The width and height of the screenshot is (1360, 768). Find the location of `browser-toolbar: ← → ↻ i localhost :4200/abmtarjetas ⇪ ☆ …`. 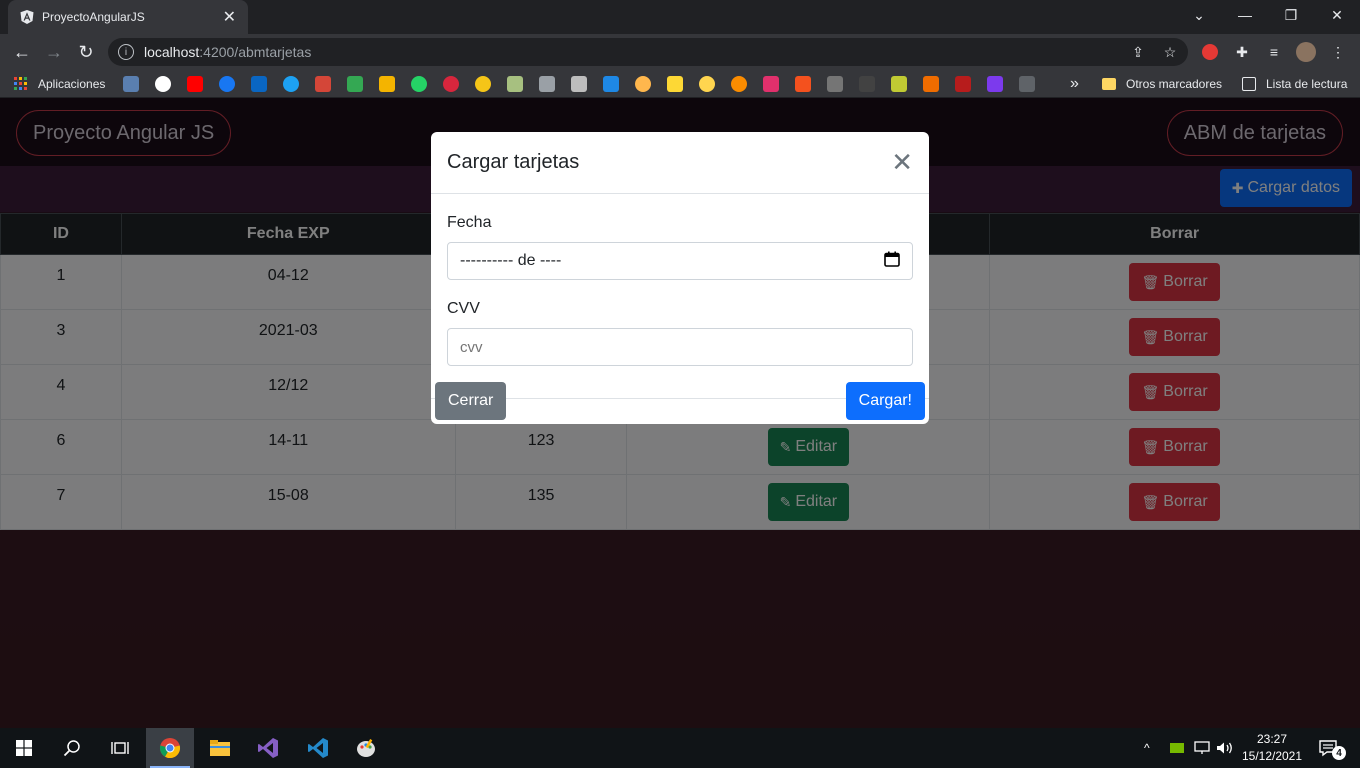

browser-toolbar: ← → ↻ i localhost :4200/abmtarjetas ⇪ ☆ … is located at coordinates (680, 52).